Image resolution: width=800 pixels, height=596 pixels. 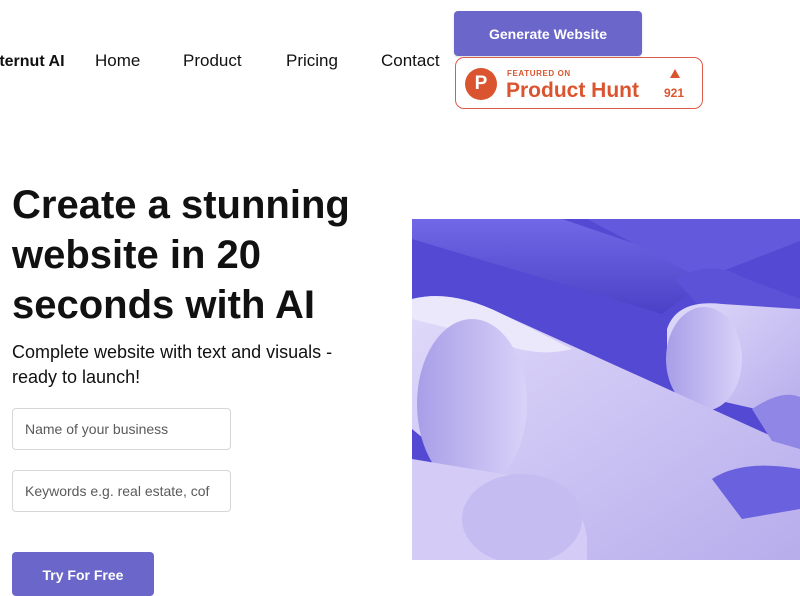 I want to click on nav-product: Product, so click(x=212, y=61).